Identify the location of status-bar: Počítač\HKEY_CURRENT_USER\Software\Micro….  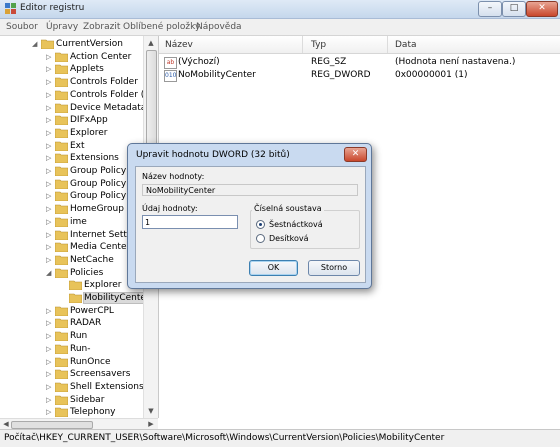
(280, 438).